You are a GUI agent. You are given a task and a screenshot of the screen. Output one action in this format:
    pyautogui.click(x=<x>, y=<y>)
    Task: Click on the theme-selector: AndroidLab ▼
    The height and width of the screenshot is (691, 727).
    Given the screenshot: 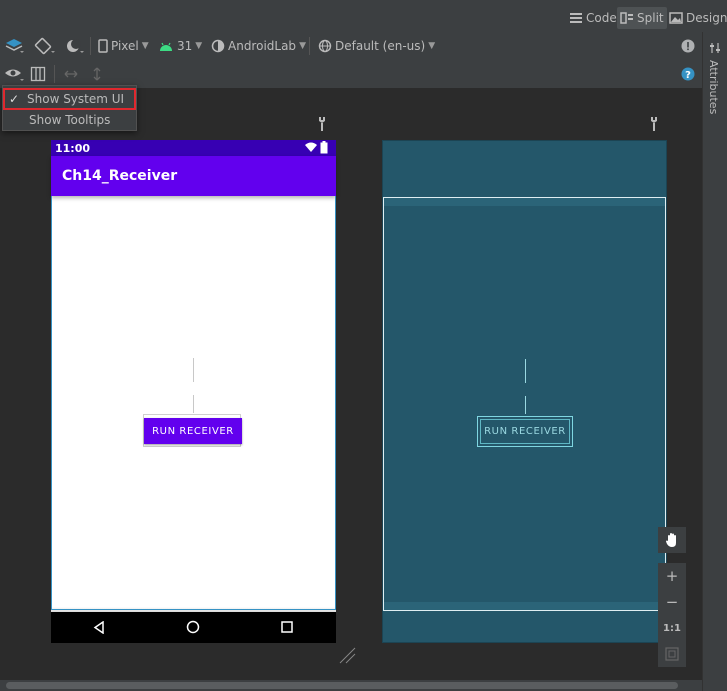 What is the action you would take?
    pyautogui.click(x=258, y=46)
    